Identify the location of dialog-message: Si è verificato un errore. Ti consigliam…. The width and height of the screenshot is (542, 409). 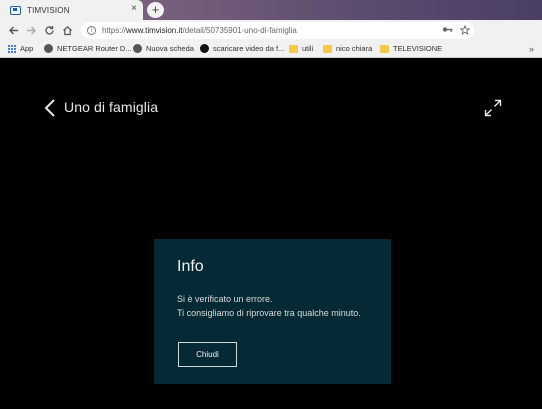
(269, 306).